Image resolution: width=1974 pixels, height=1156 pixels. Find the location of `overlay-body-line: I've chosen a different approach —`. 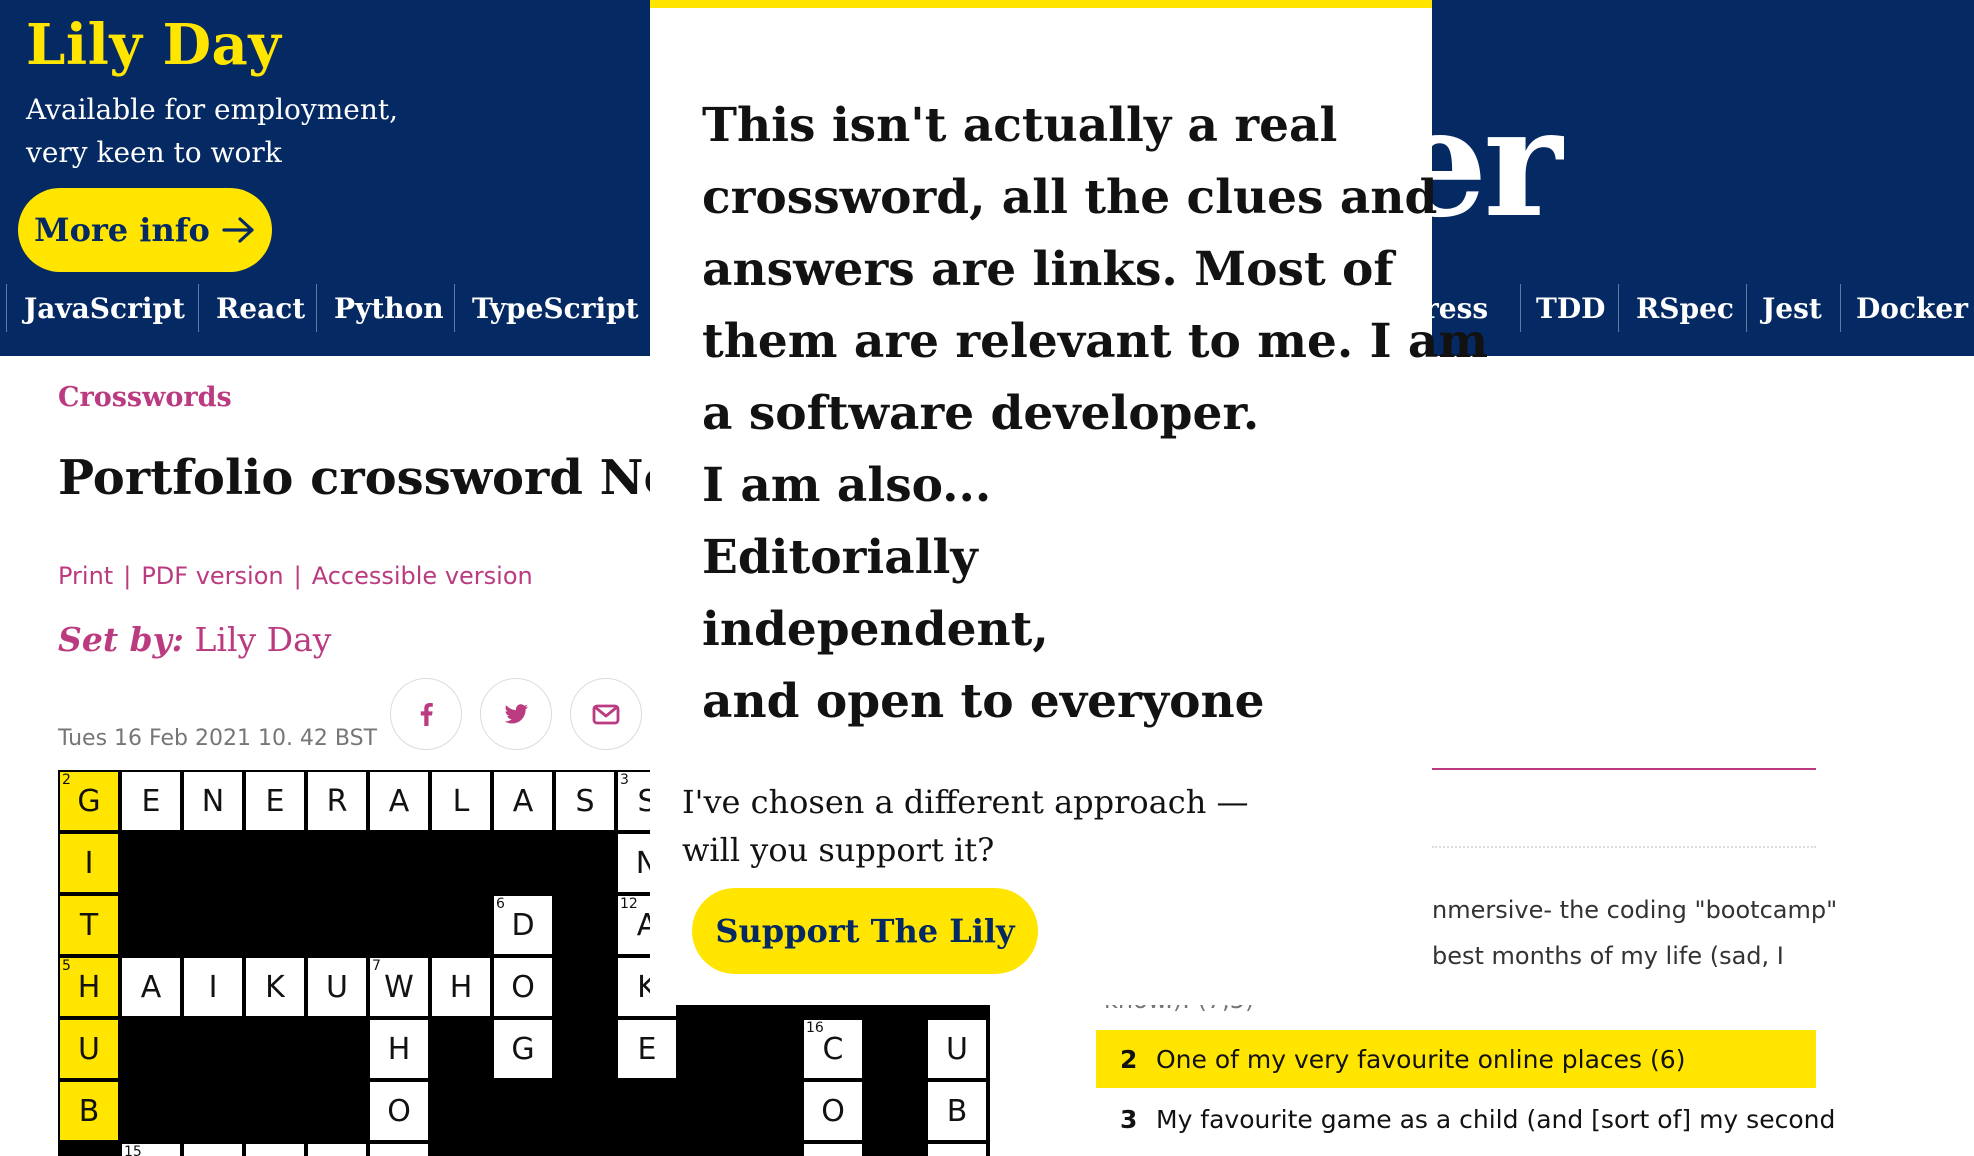

overlay-body-line: I've chosen a different approach — is located at coordinates (965, 802).